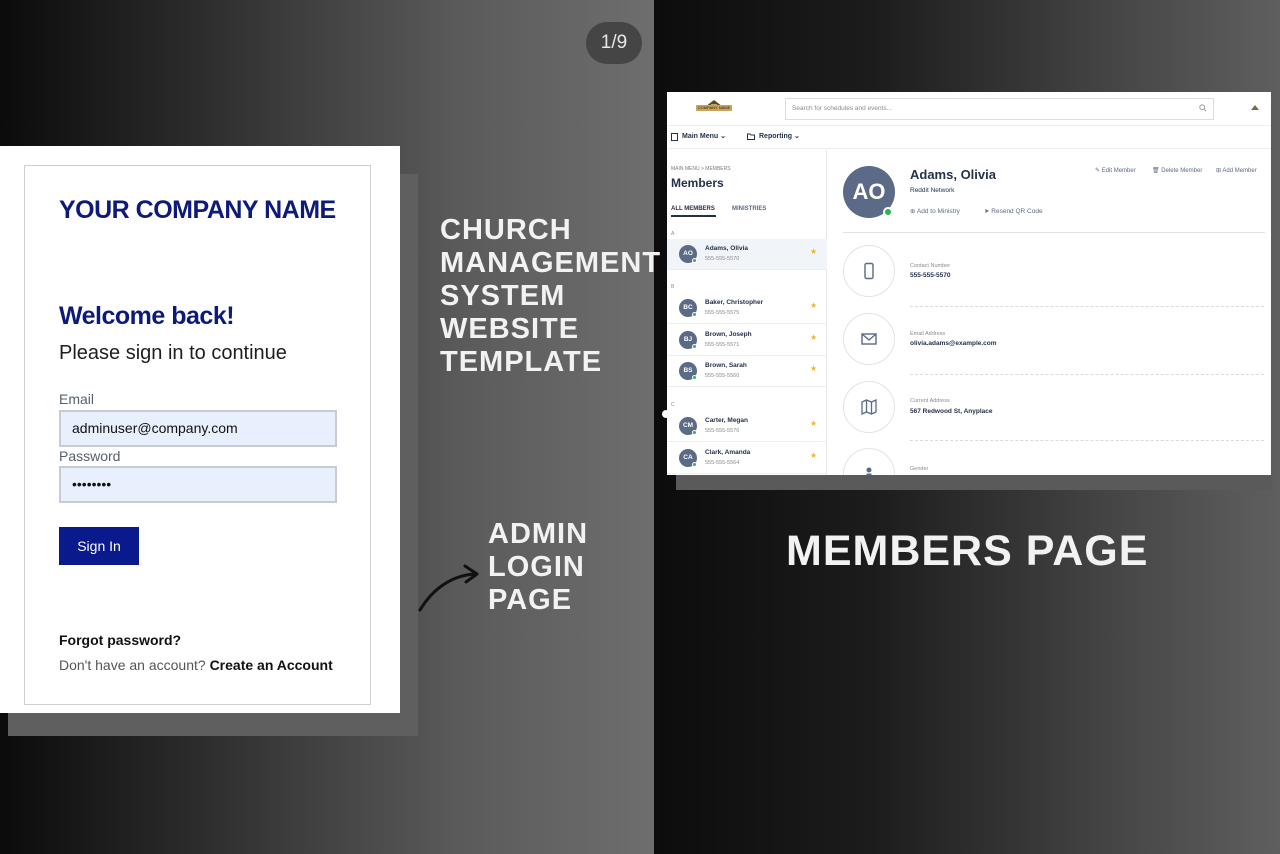 The height and width of the screenshot is (854, 1280). I want to click on no-account-label: Don't have an account?, so click(132, 665).